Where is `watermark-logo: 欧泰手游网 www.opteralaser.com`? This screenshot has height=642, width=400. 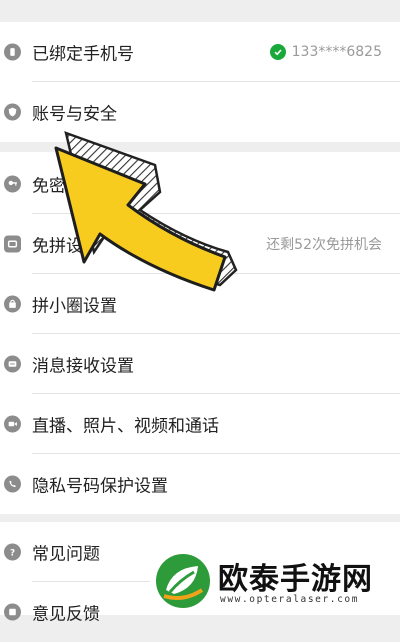
watermark-logo: 欧泰手游网 www.opteralaser.com is located at coordinates (275, 581).